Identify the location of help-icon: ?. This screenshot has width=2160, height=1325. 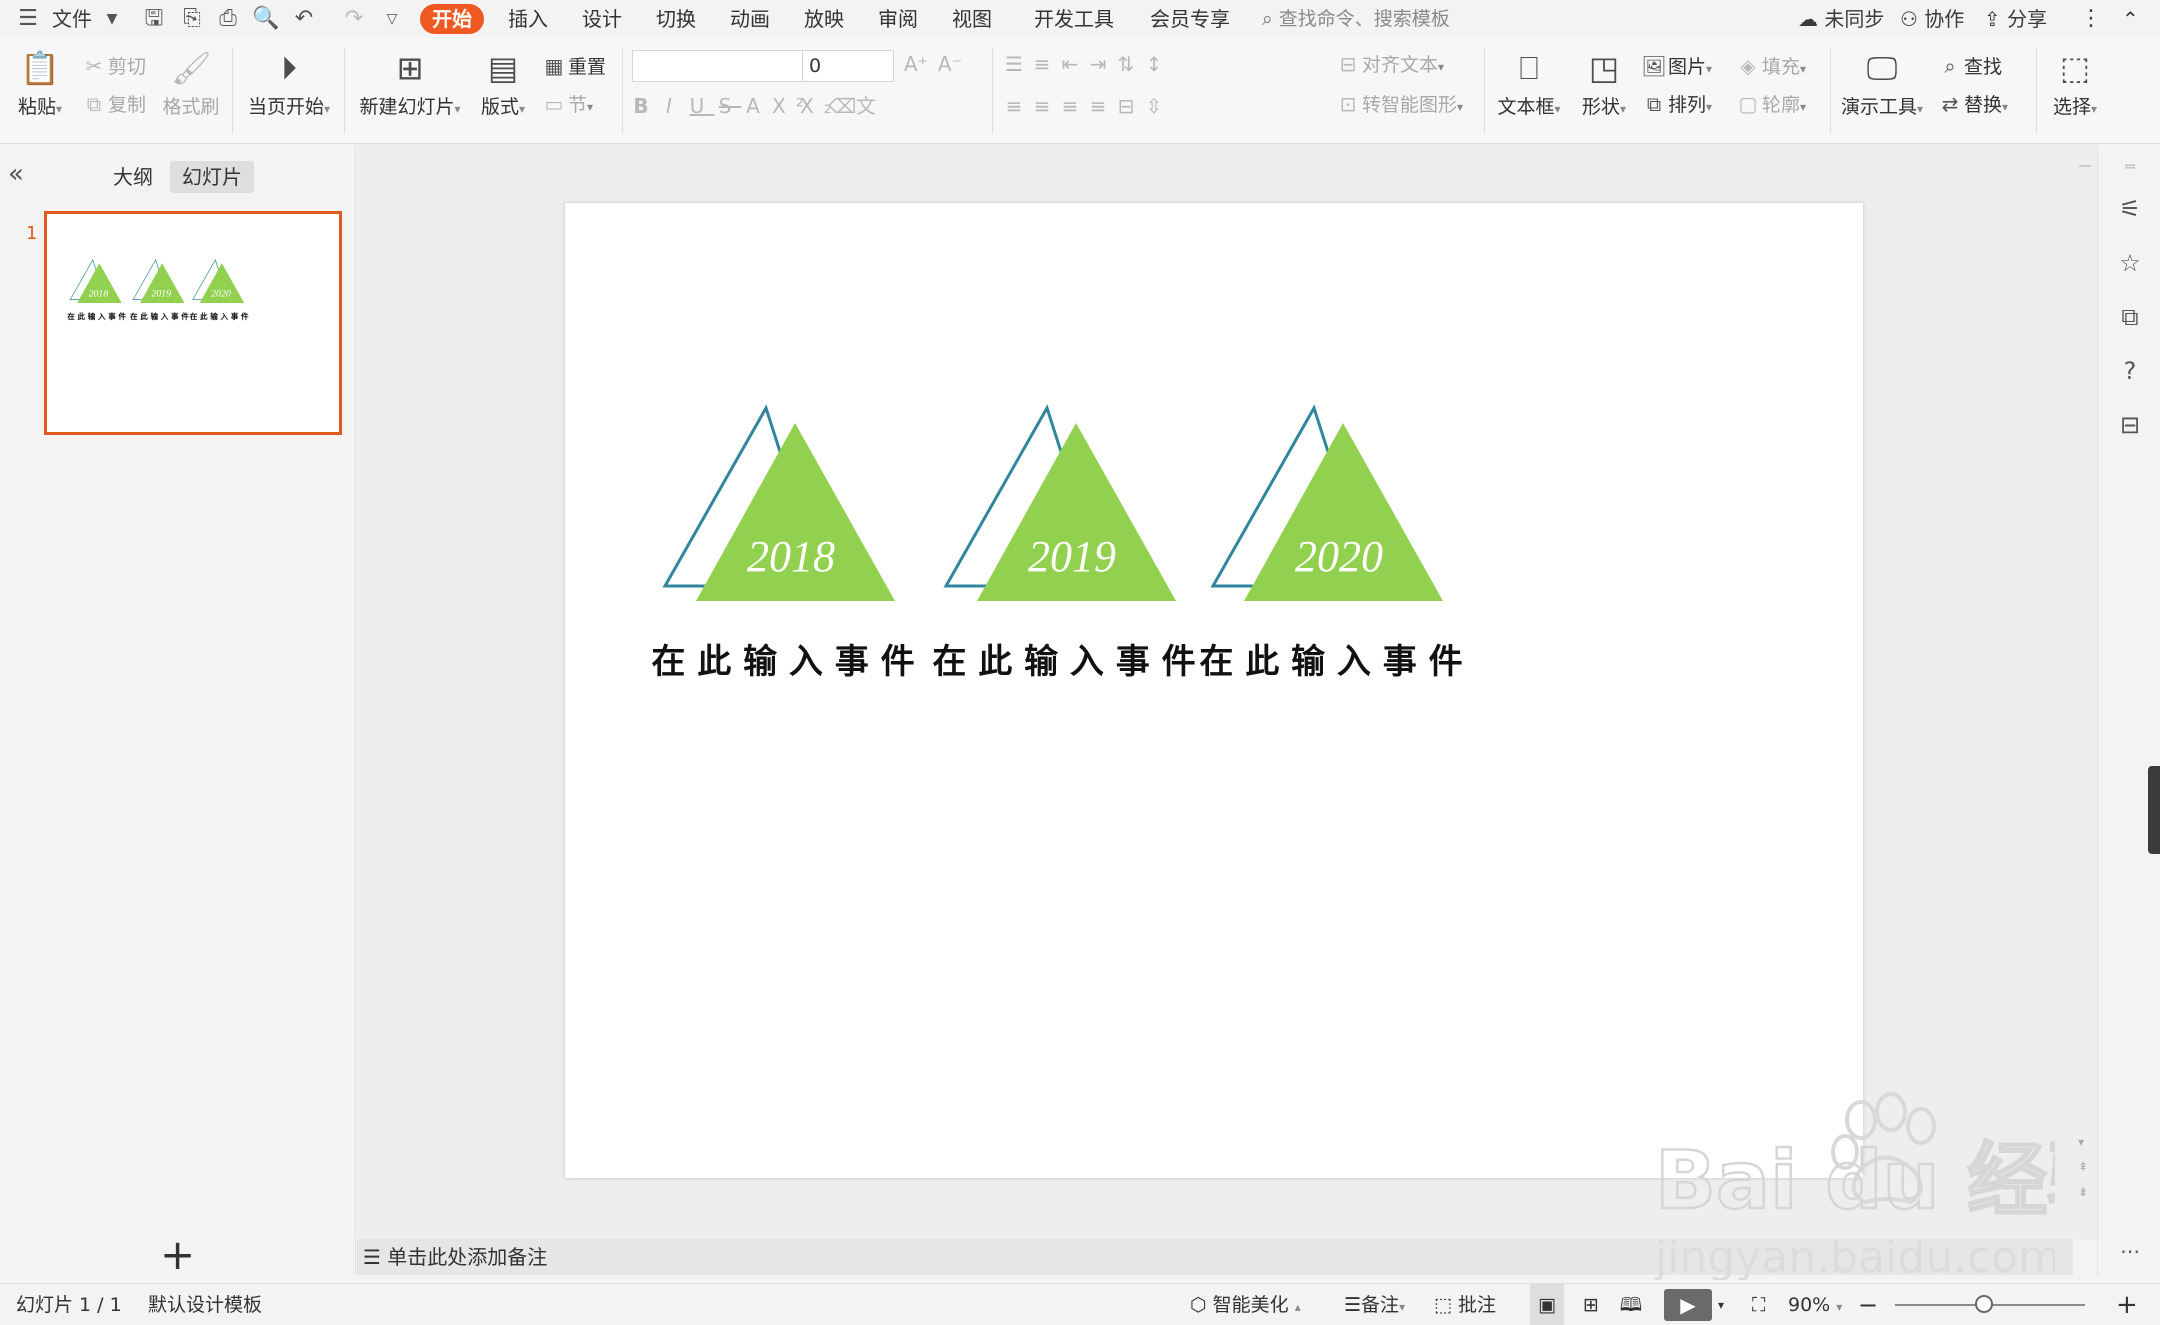
(2130, 371).